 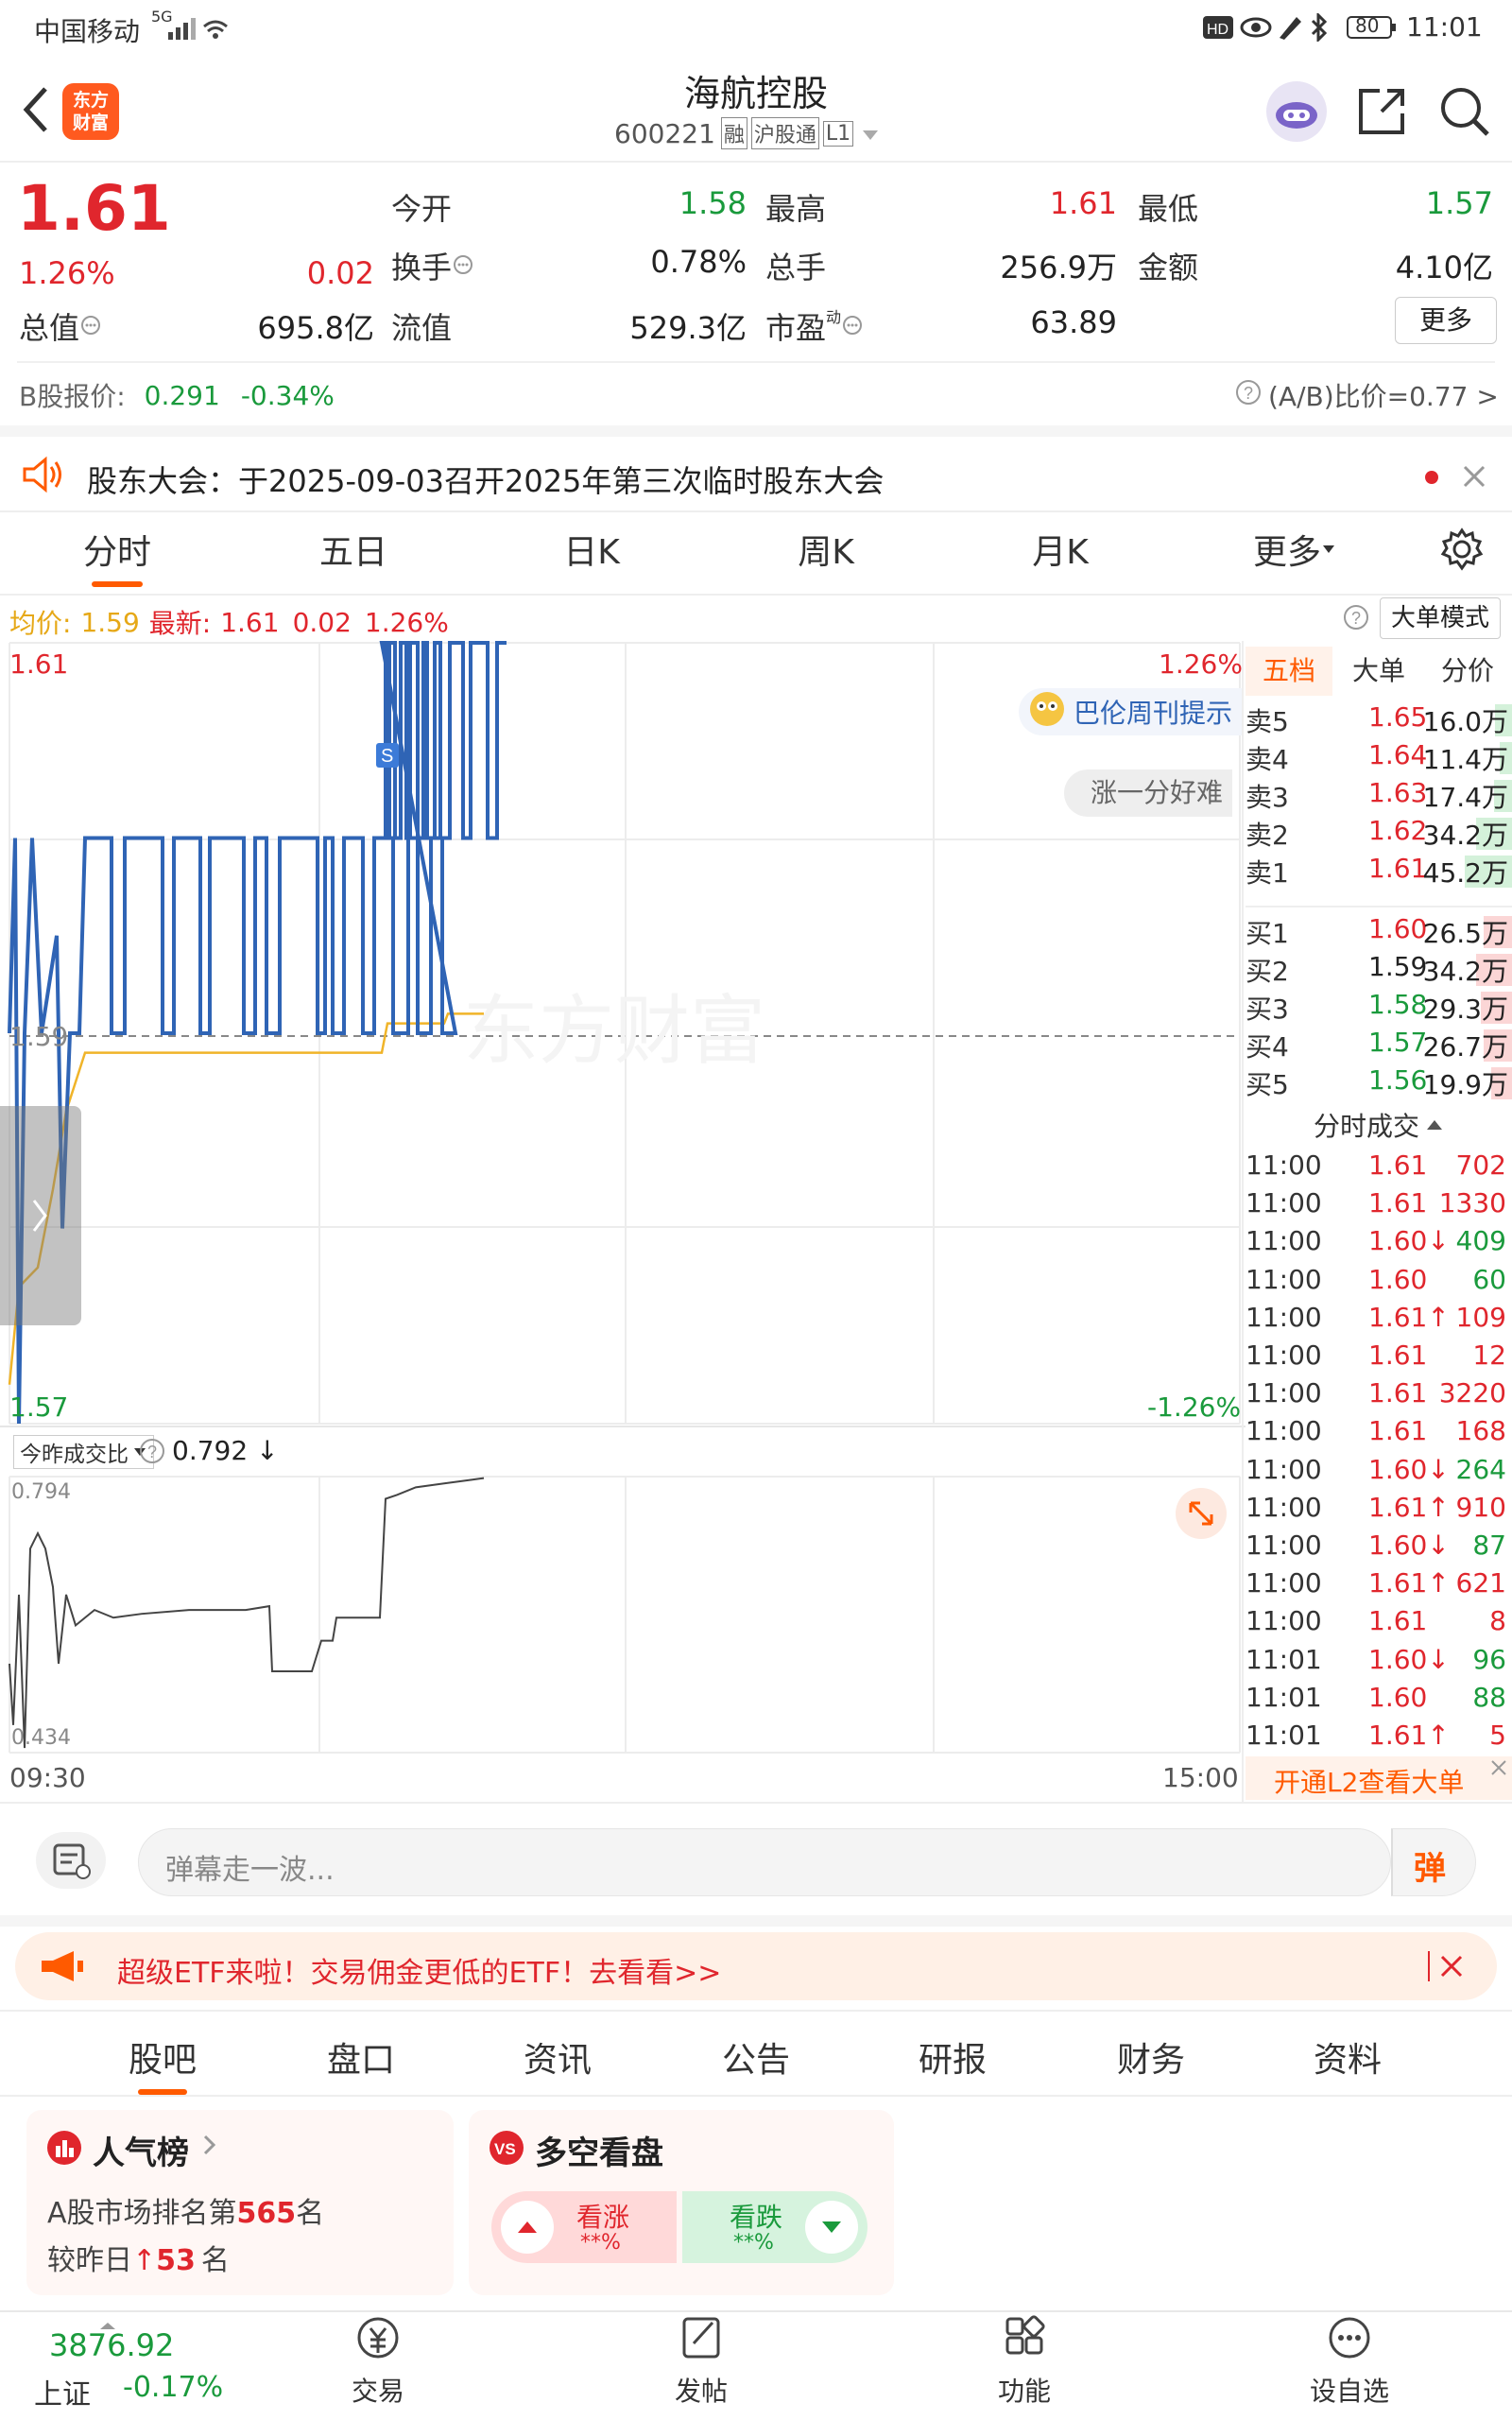 I want to click on tab-forum-label: 股吧, so click(x=162, y=2060).